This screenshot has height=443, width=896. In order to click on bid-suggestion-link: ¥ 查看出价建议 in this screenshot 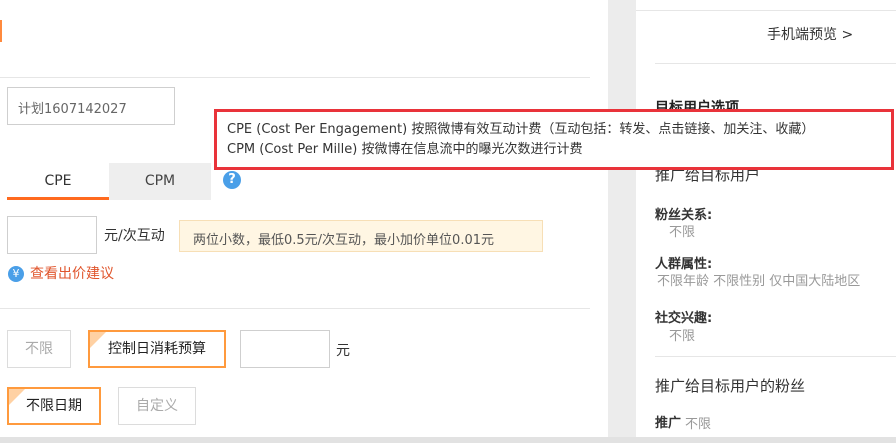, I will do `click(61, 272)`.